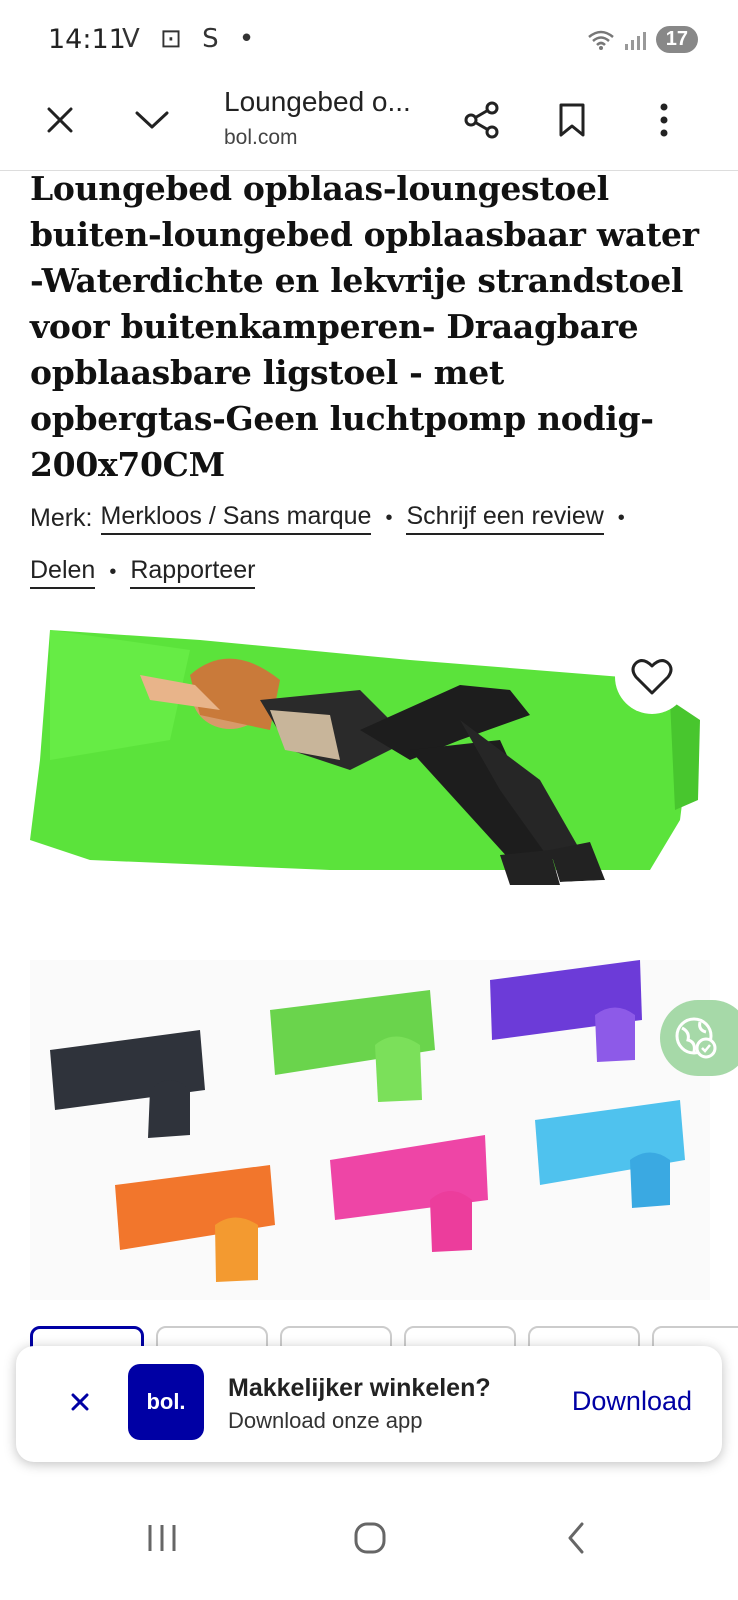 Image resolution: width=738 pixels, height=1600 pixels. Describe the element at coordinates (696, 1038) in the screenshot. I see `globe-check-icon` at that location.